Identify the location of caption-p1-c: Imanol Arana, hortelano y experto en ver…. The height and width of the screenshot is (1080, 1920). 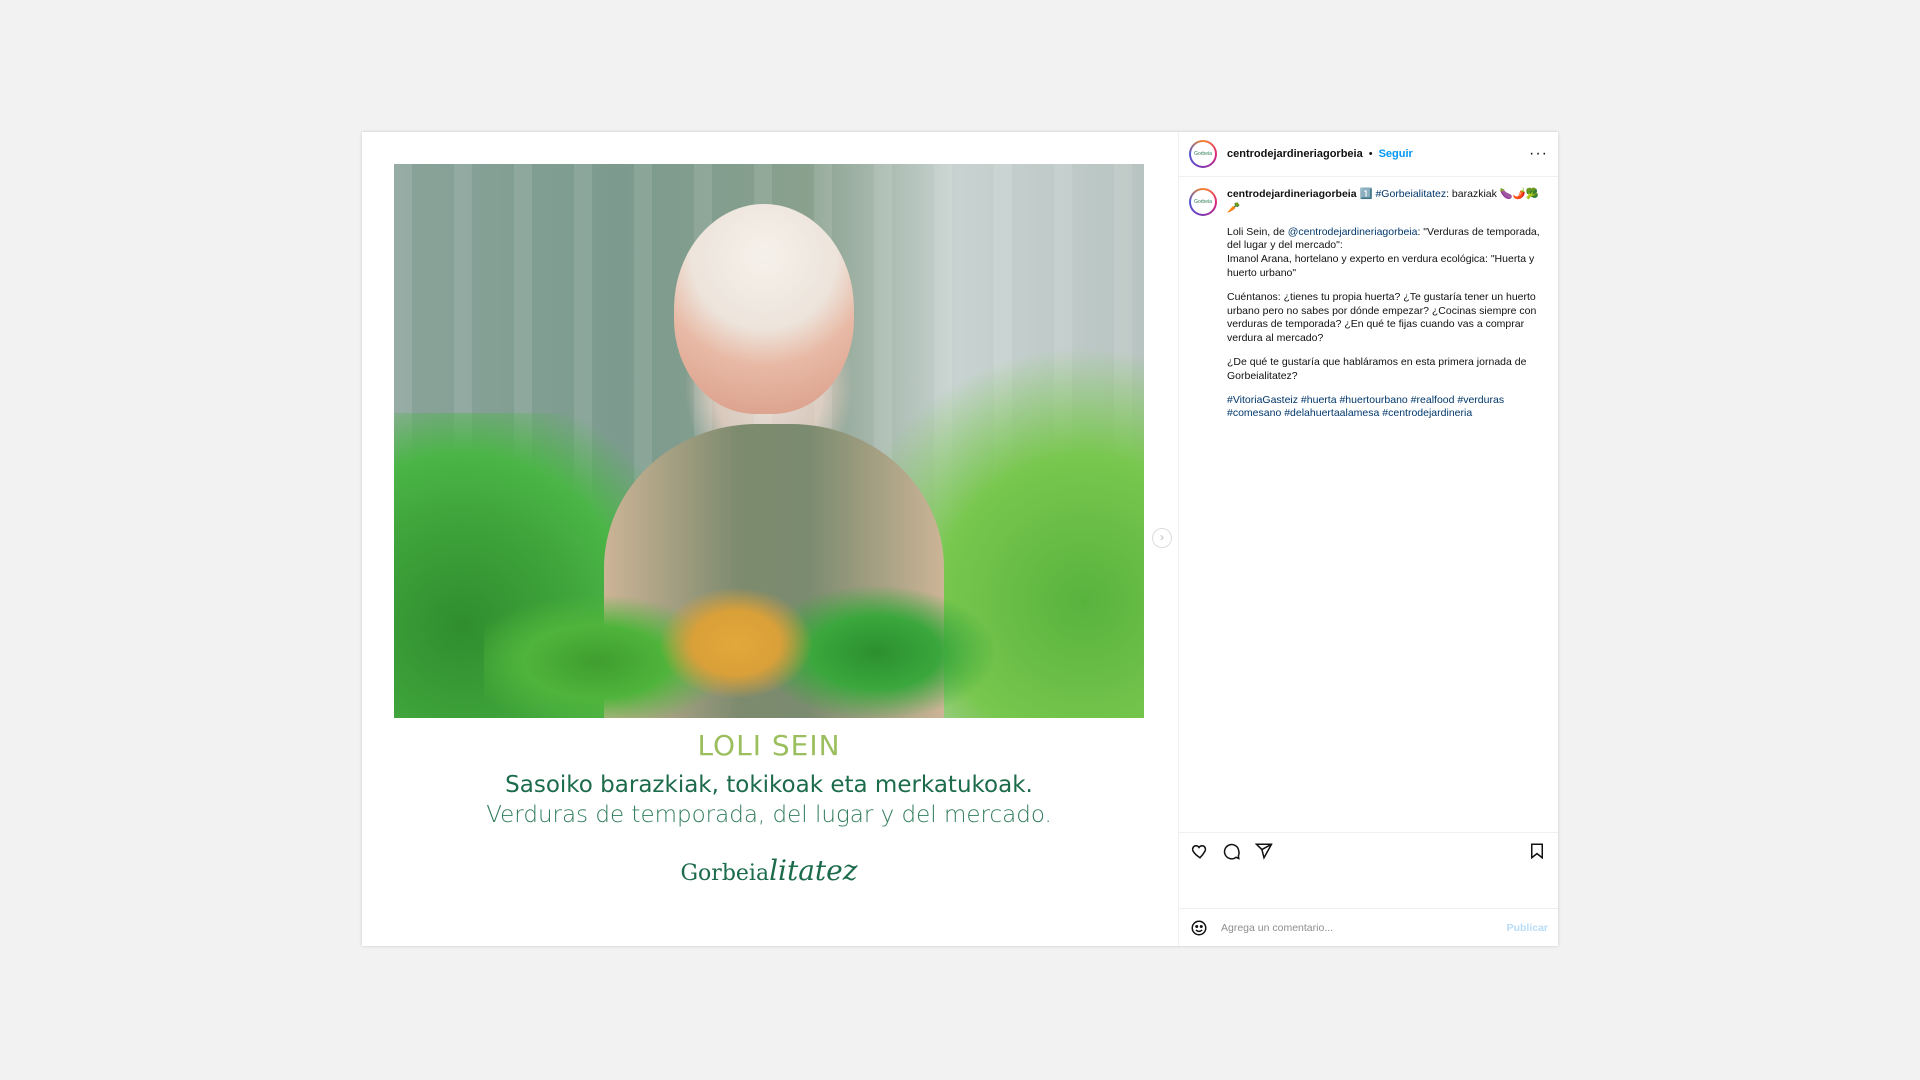
(1381, 266).